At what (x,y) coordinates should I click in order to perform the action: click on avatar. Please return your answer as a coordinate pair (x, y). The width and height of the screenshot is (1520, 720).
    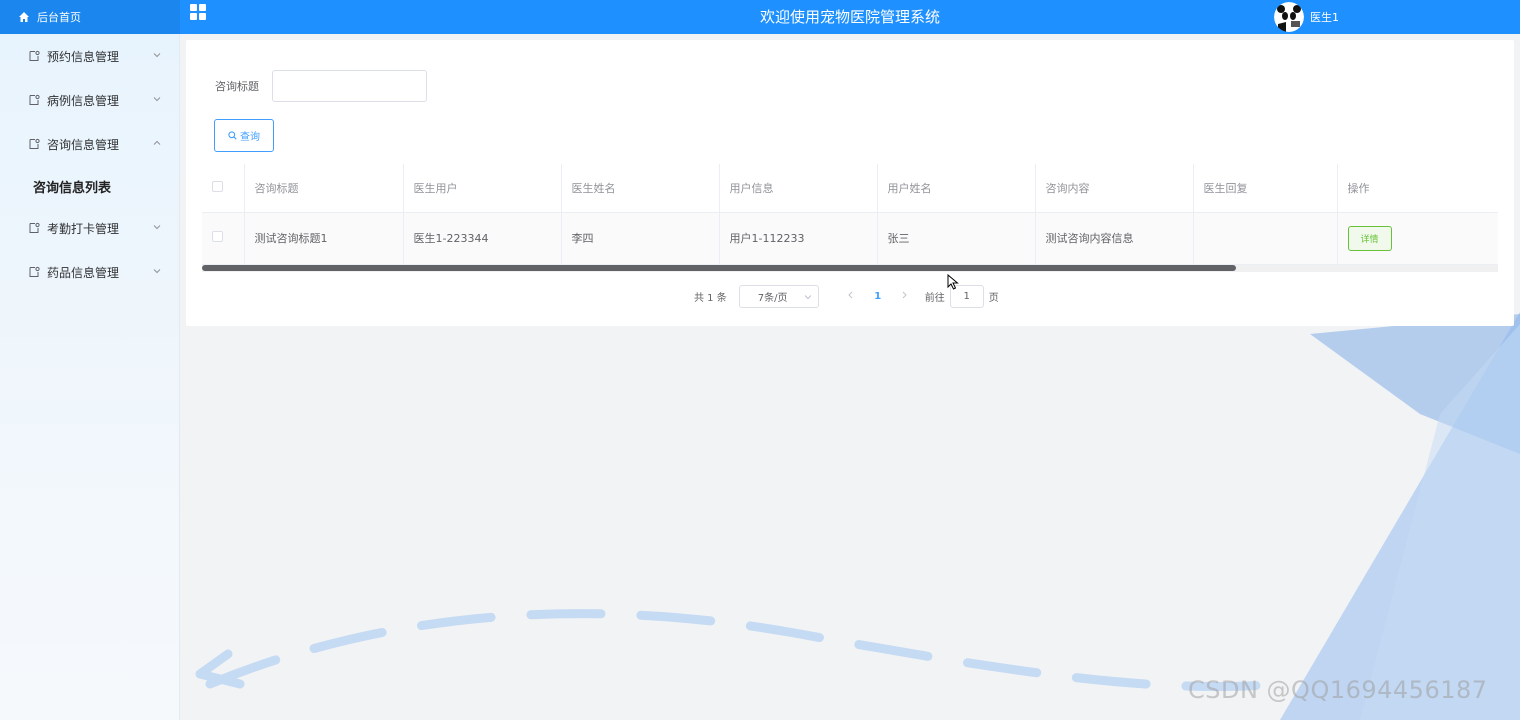
    Looking at the image, I should click on (1289, 17).